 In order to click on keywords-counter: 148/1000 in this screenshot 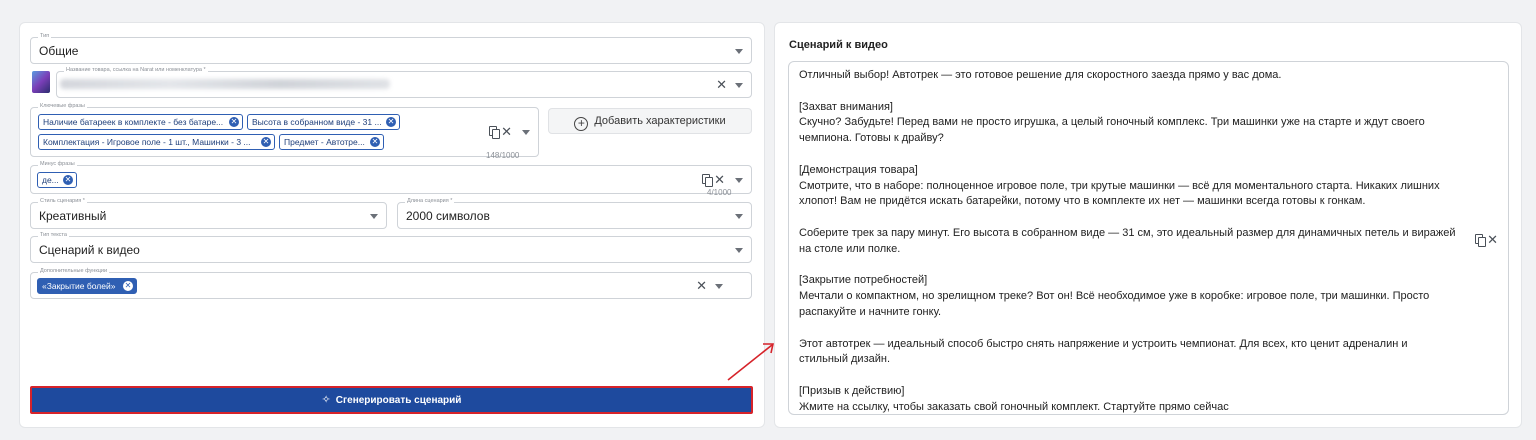, I will do `click(503, 155)`.